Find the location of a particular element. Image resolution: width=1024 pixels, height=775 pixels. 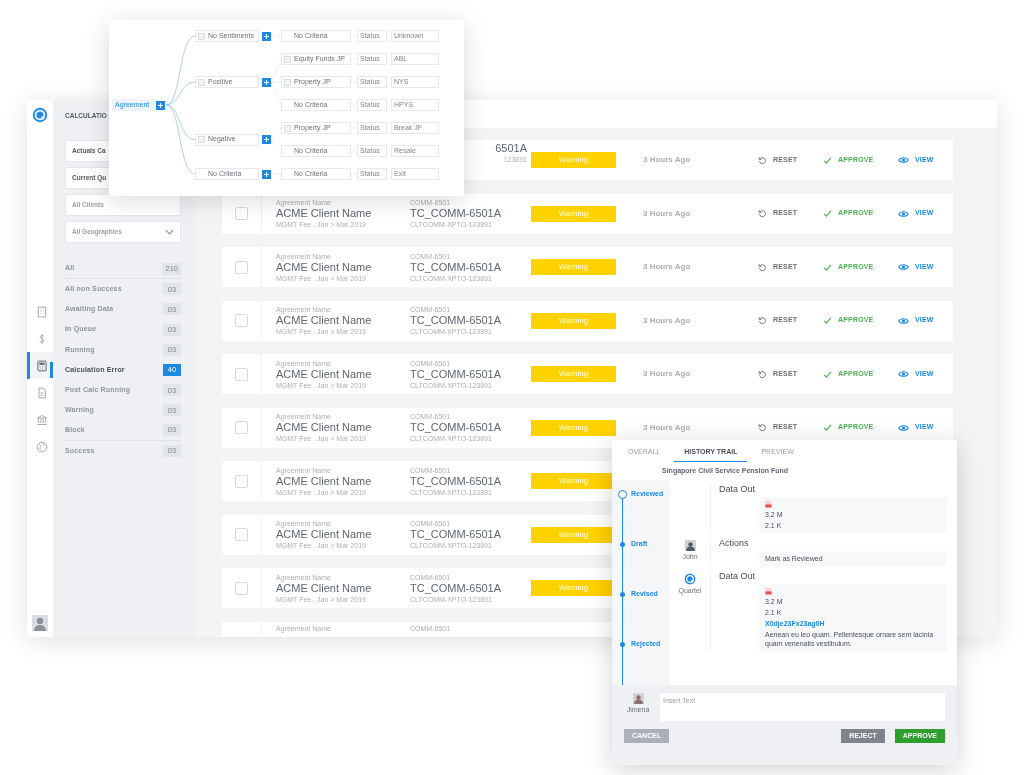

nav-item is located at coordinates (40, 365).